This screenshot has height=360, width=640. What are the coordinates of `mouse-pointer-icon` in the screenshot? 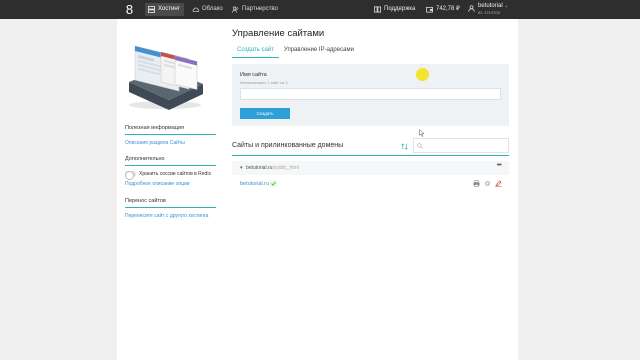 It's located at (422, 133).